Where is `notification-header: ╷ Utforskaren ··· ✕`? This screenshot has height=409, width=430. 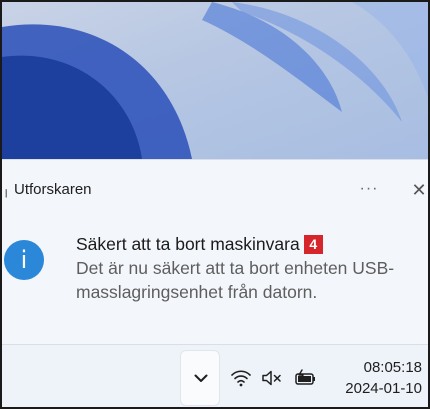 notification-header: ╷ Utforskaren ··· ✕ is located at coordinates (215, 190).